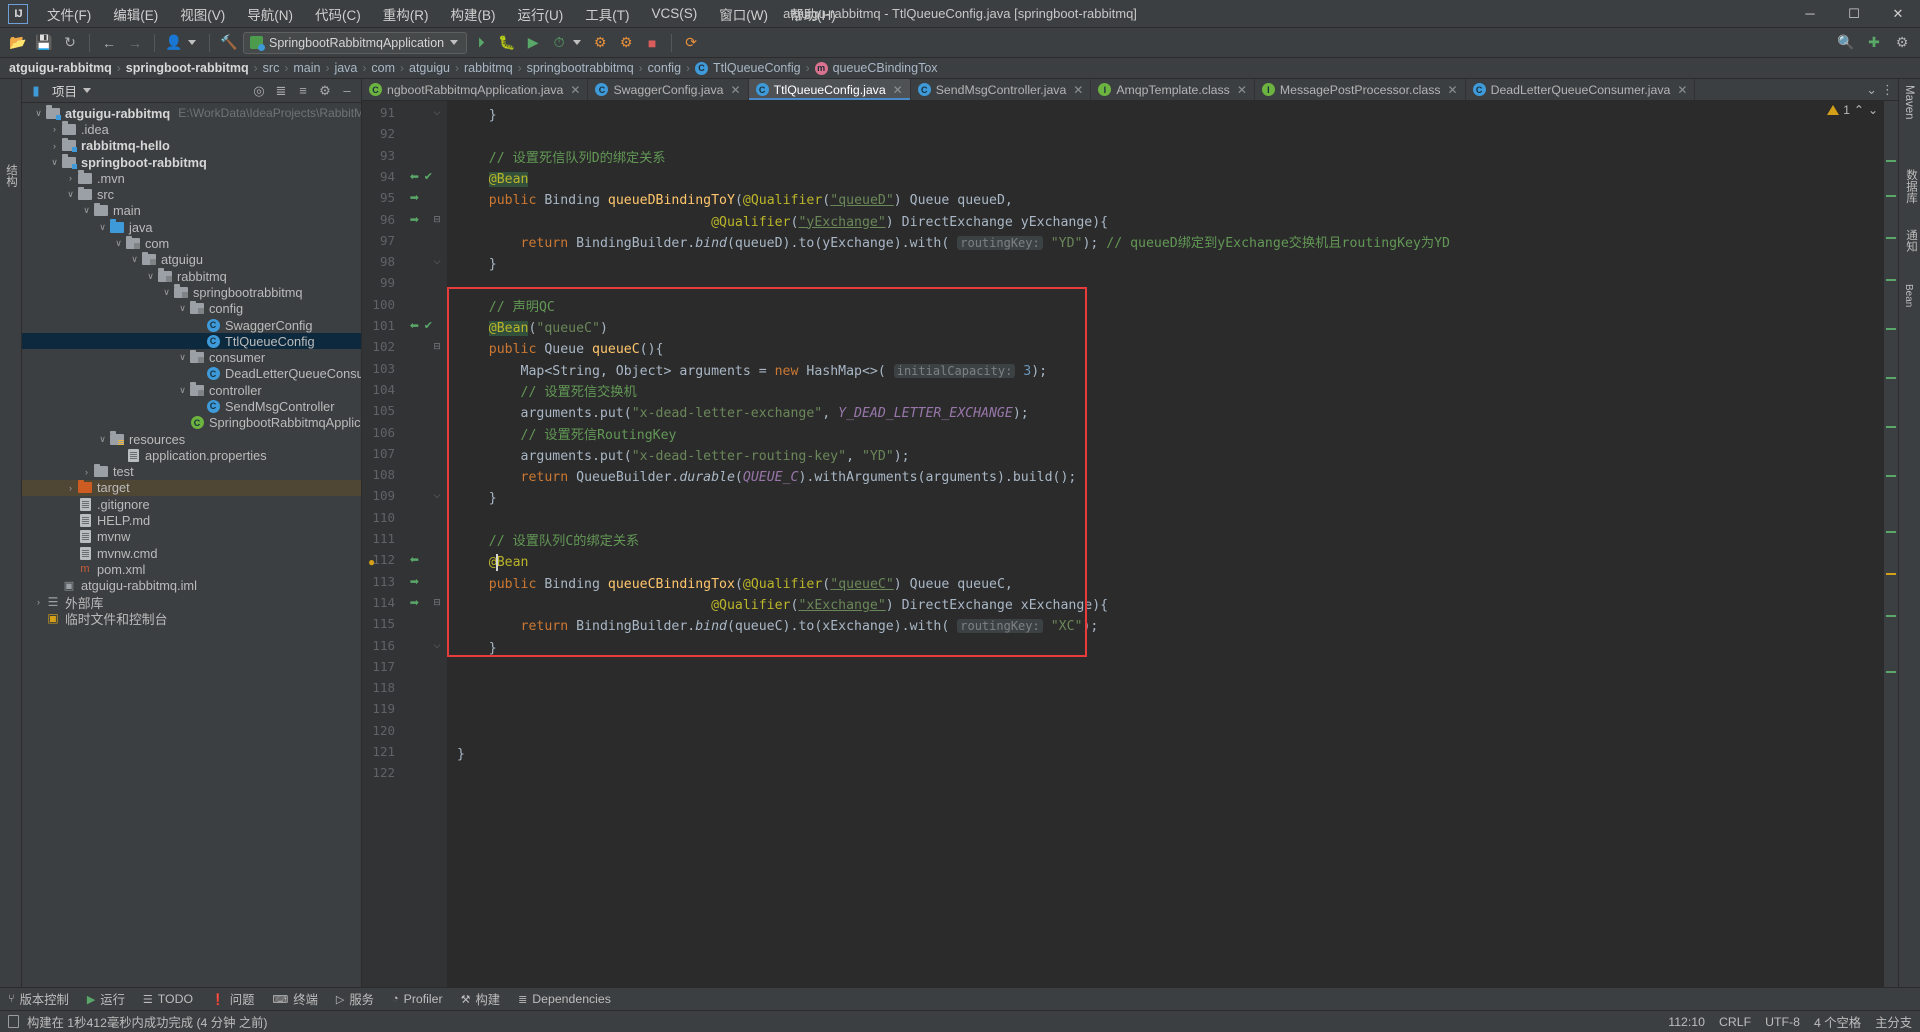 This screenshot has height=1032, width=1920. Describe the element at coordinates (191, 374) in the screenshot. I see `tree-node-DeadLetterQueueConsumer: C DeadLetterQueueConsumer` at that location.